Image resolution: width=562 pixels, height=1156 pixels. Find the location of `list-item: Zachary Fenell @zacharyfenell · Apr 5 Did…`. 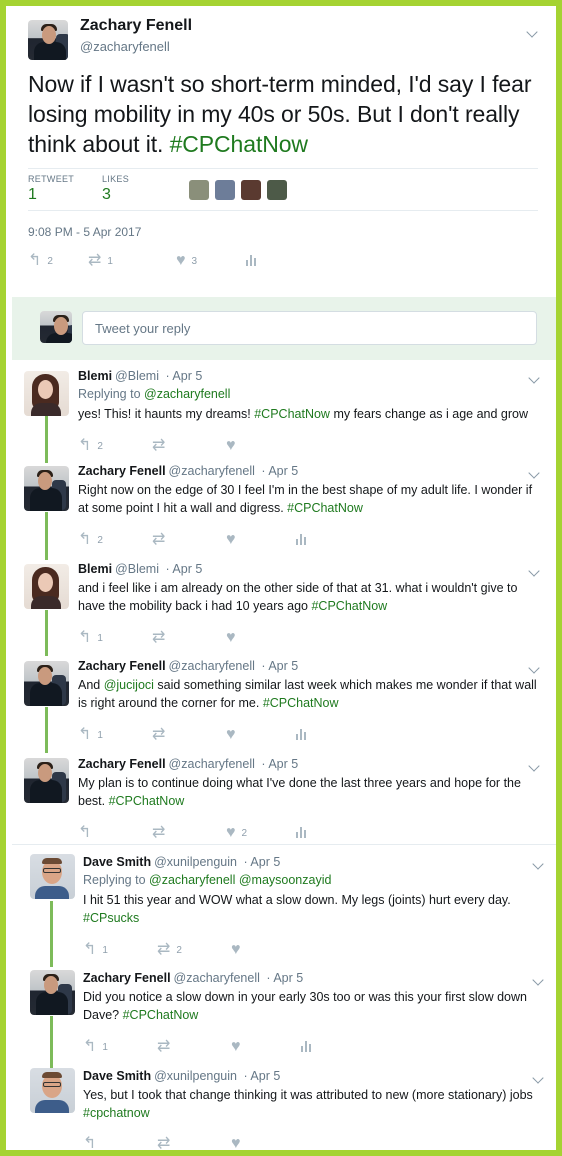

list-item: Zachary Fenell @zacharyfenell · Apr 5 Did… is located at coordinates (284, 1011).